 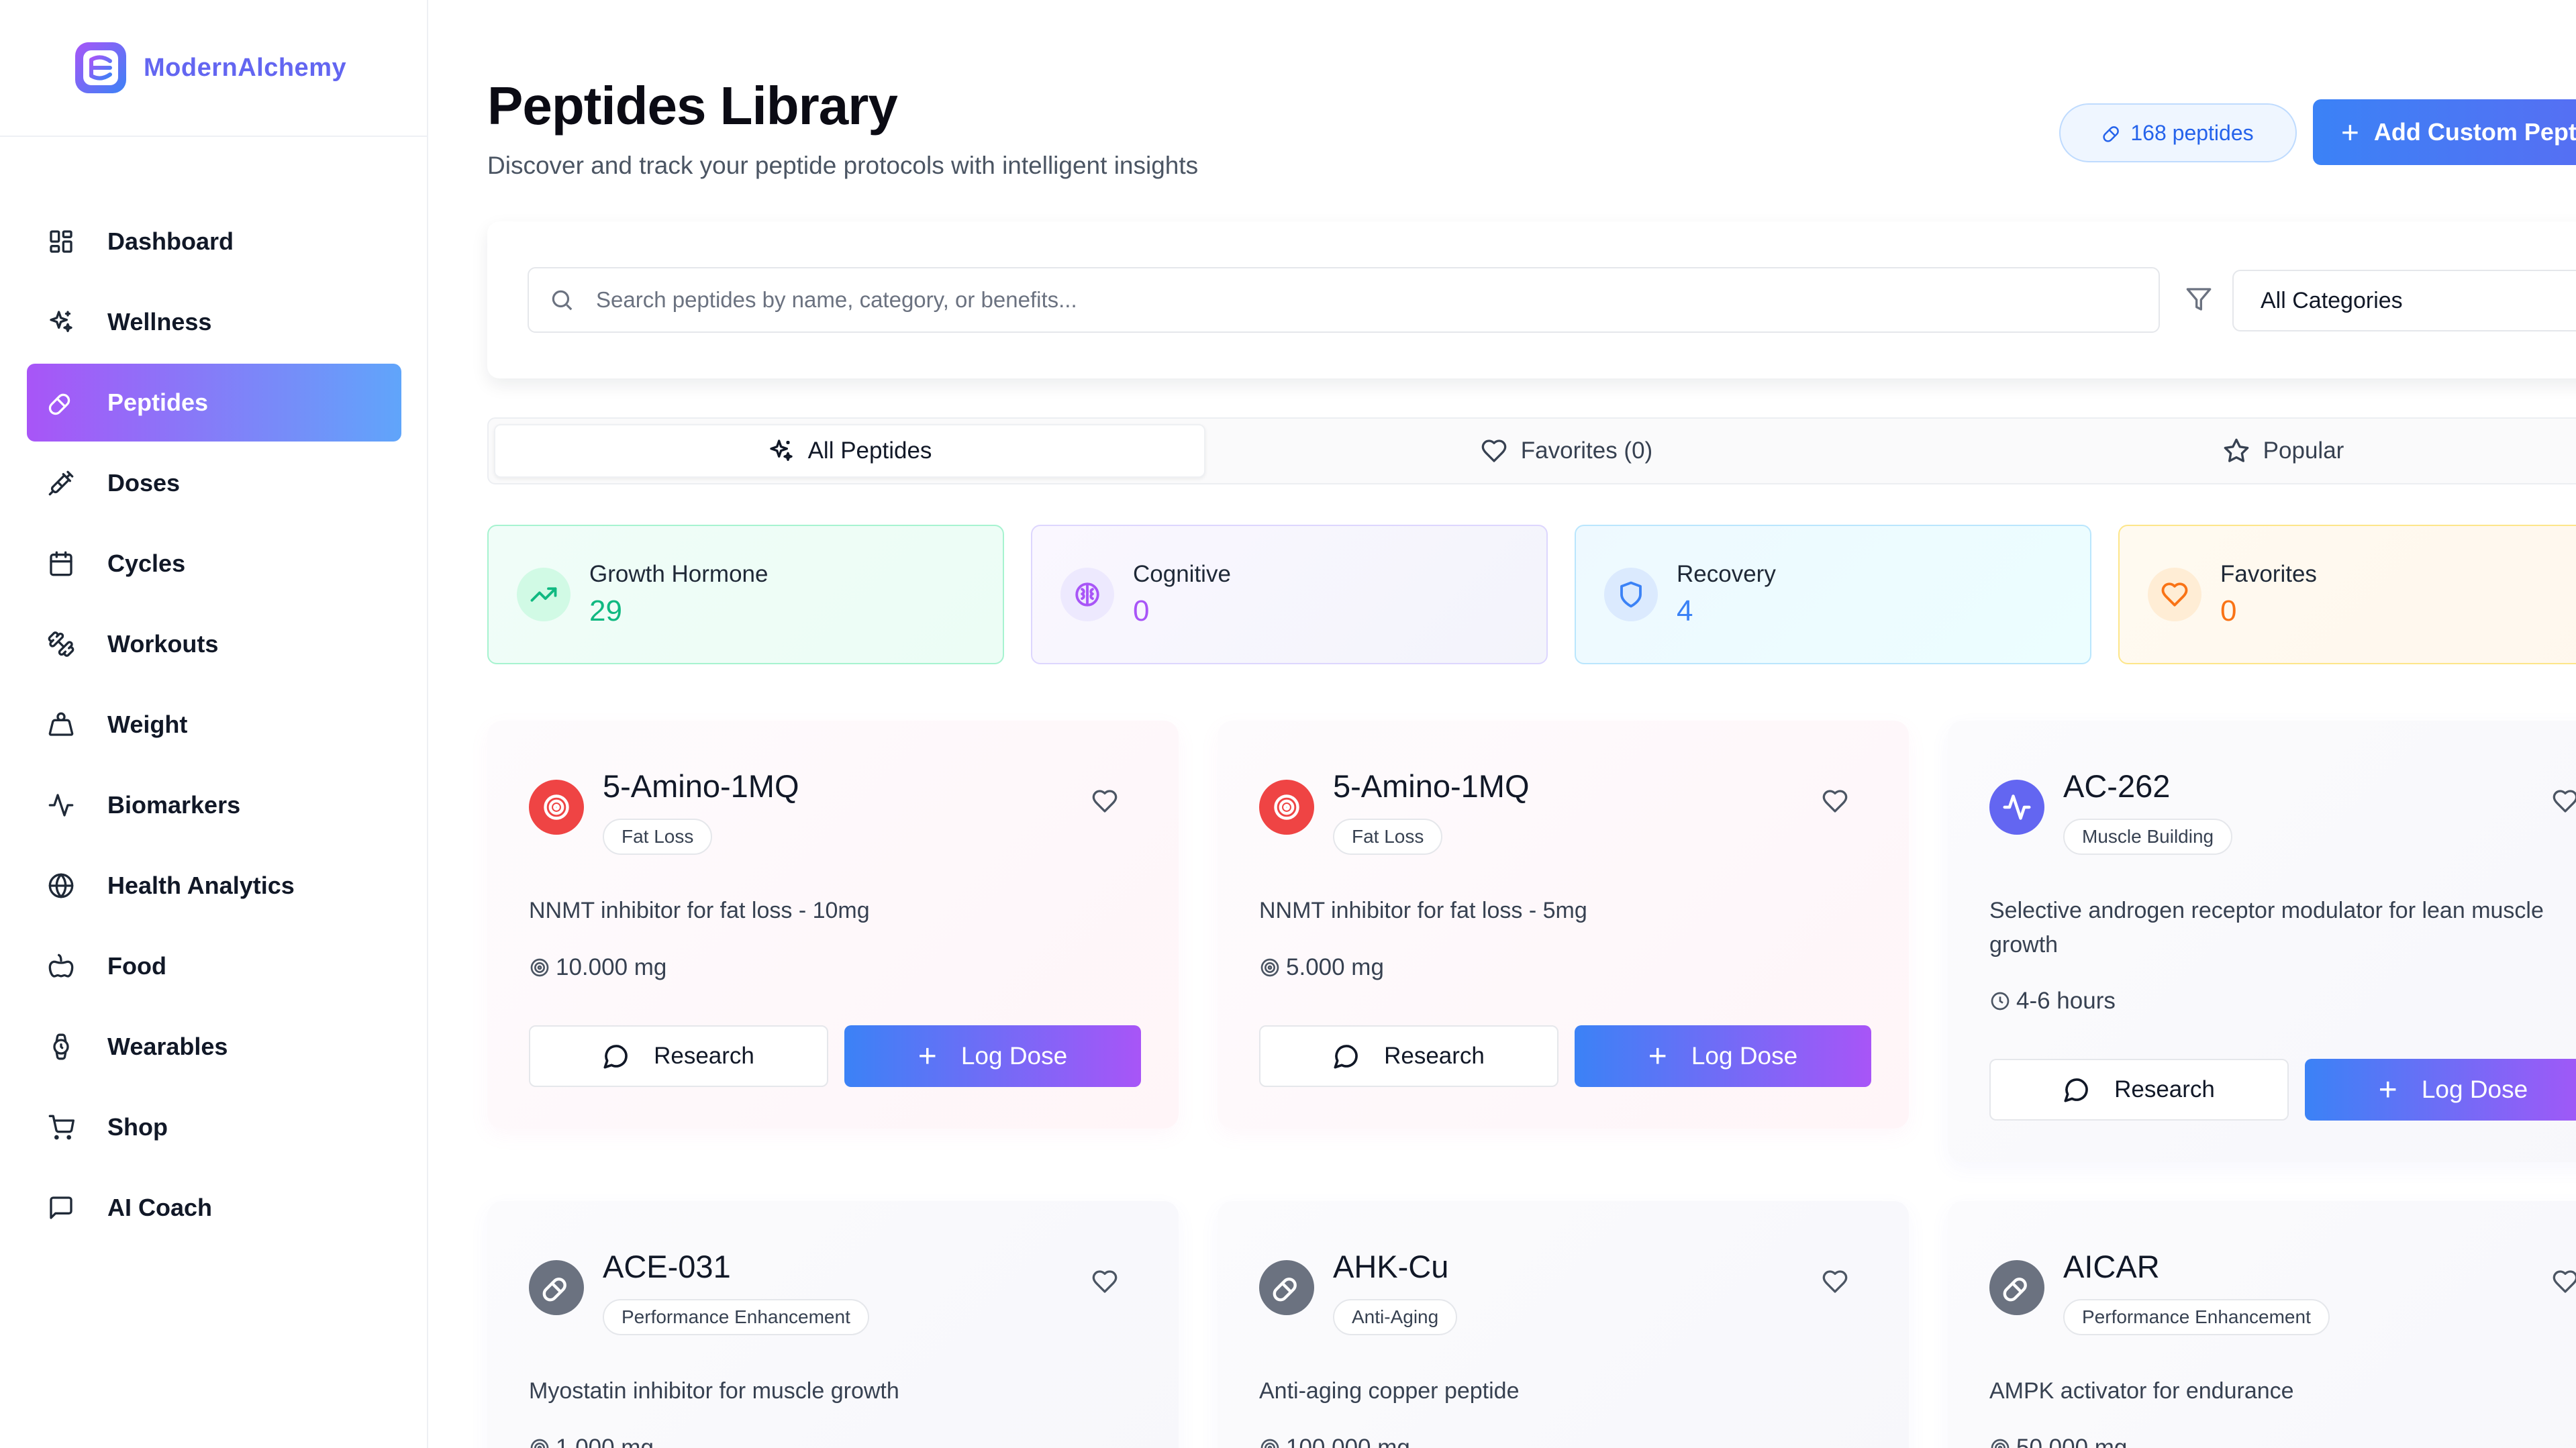 I want to click on dumbbell-icon, so click(x=61, y=644).